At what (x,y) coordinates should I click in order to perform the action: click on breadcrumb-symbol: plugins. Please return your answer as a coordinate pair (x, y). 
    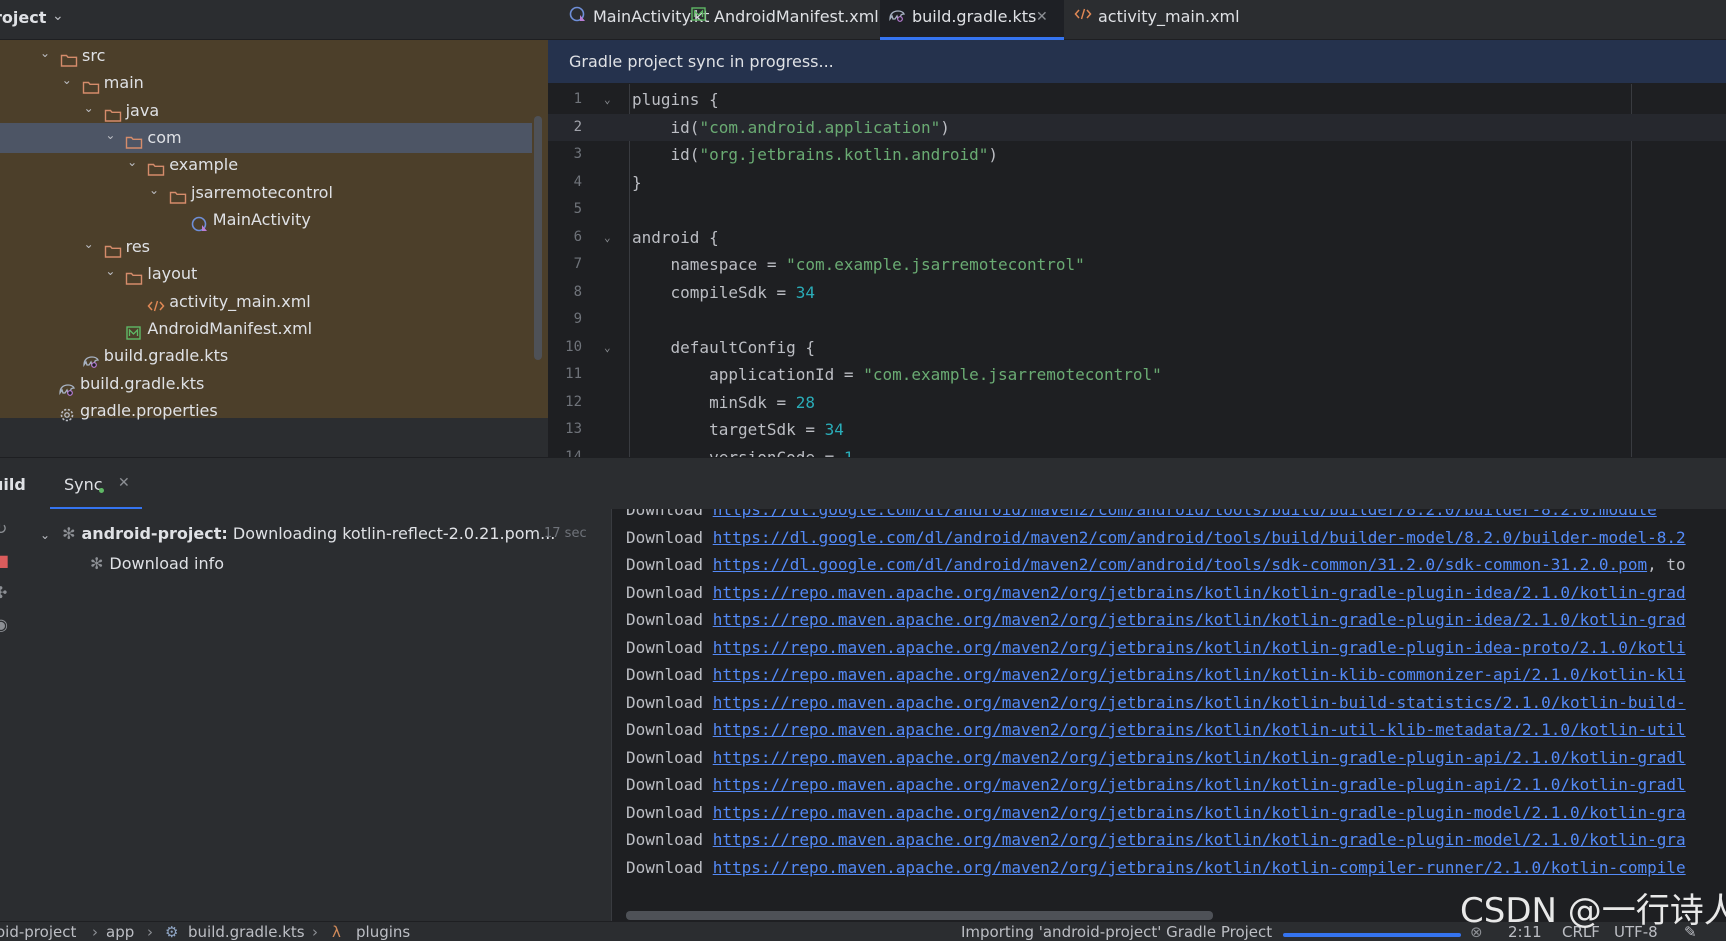
    Looking at the image, I should click on (383, 932).